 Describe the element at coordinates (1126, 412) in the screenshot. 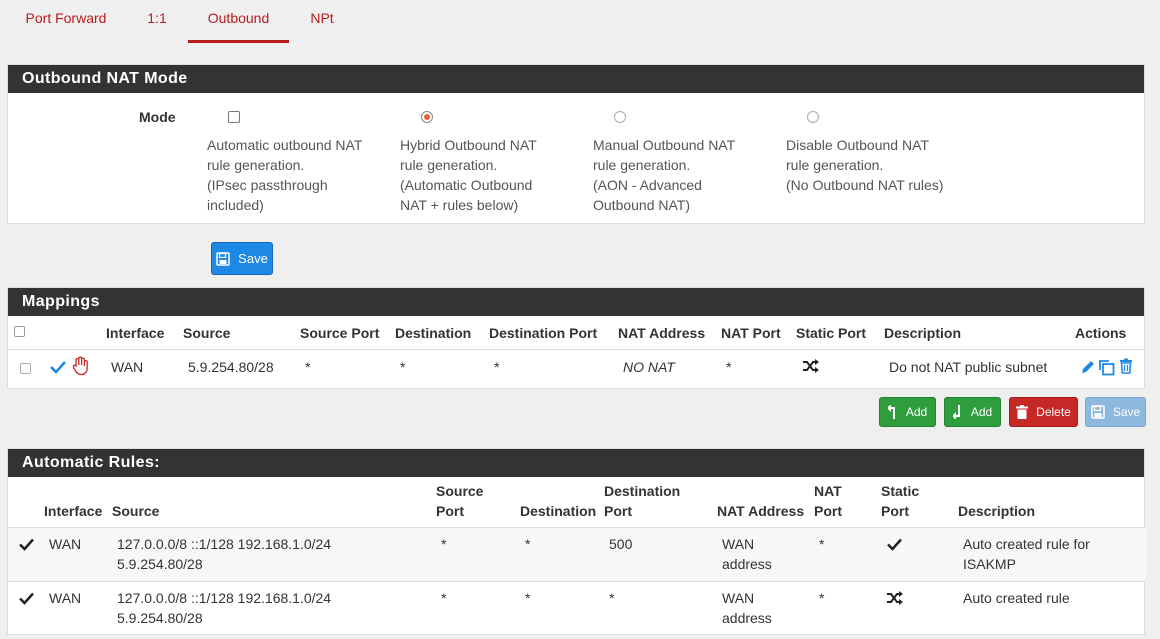

I see `save-mappings-label: Save` at that location.